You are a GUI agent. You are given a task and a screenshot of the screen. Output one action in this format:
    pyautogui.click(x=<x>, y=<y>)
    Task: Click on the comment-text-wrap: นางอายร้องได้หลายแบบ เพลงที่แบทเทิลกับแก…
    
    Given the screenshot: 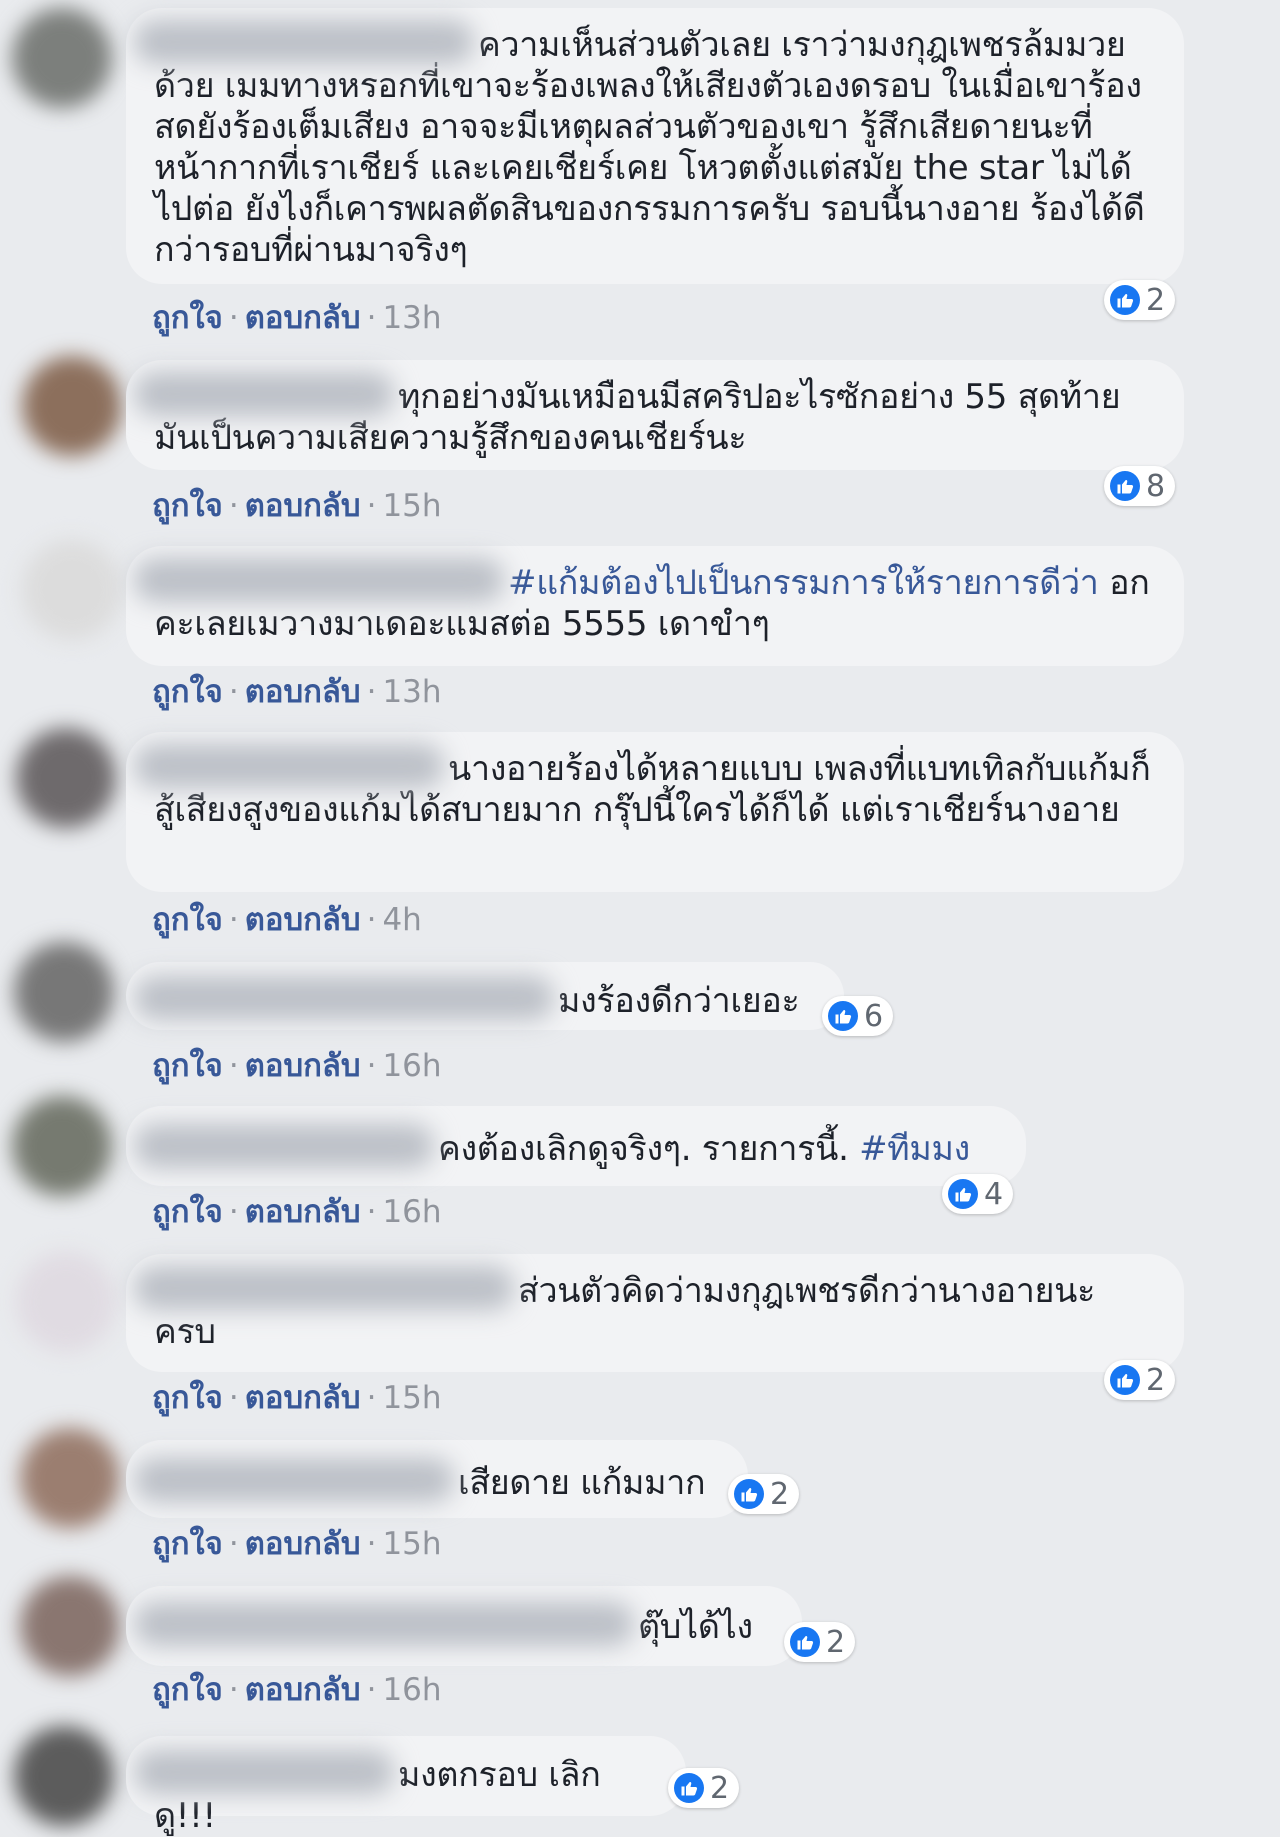 What is the action you would take?
    pyautogui.click(x=645, y=787)
    